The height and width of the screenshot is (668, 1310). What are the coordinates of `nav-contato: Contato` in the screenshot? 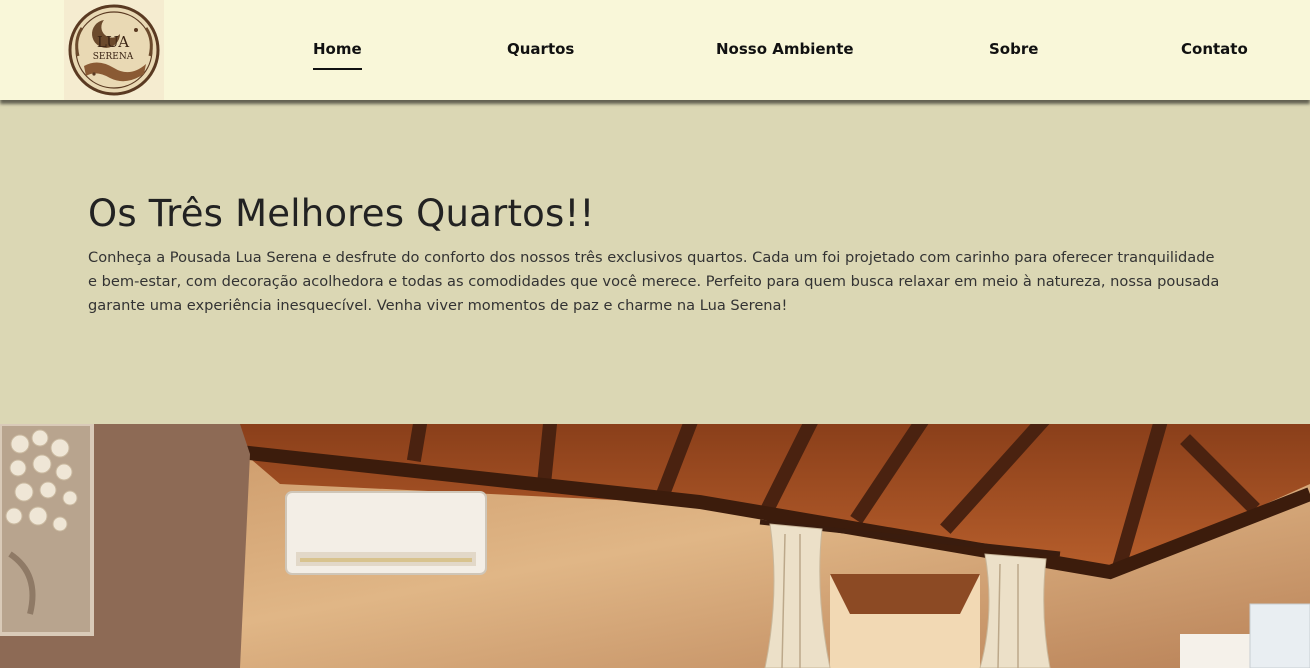 It's located at (1214, 49).